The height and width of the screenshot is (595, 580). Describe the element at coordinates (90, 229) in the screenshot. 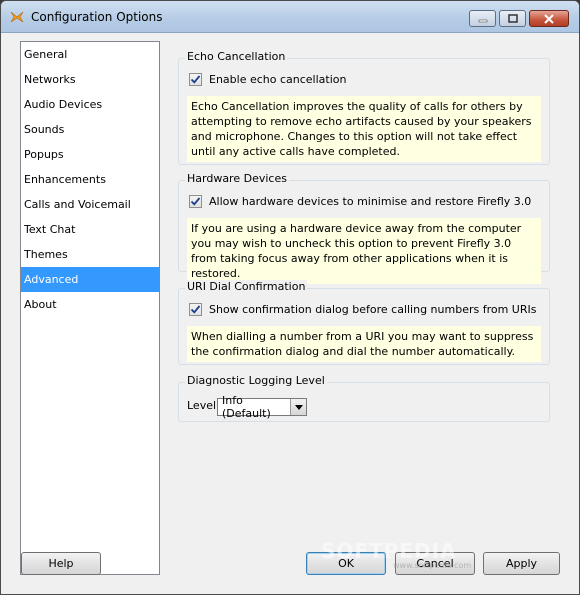

I see `sidebar-item-text-chat: Text Chat` at that location.